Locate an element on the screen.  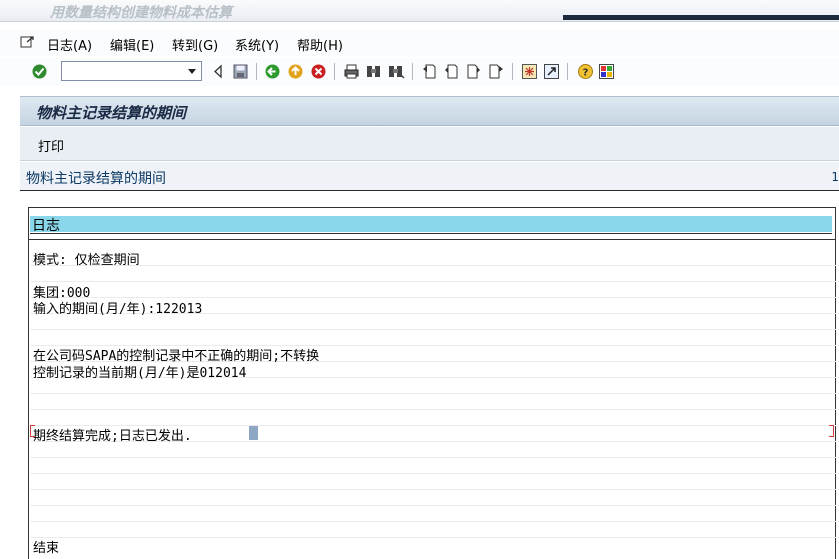
log-line-period: 输入的期间(月/年):122013 is located at coordinates (118, 309).